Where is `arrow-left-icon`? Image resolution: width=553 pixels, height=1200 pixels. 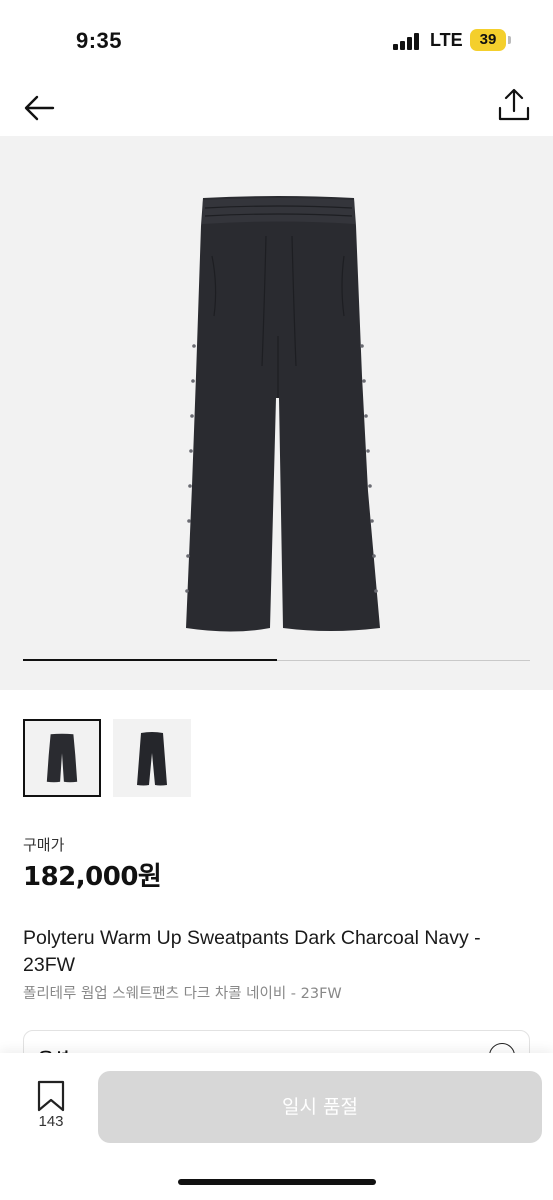 arrow-left-icon is located at coordinates (39, 108).